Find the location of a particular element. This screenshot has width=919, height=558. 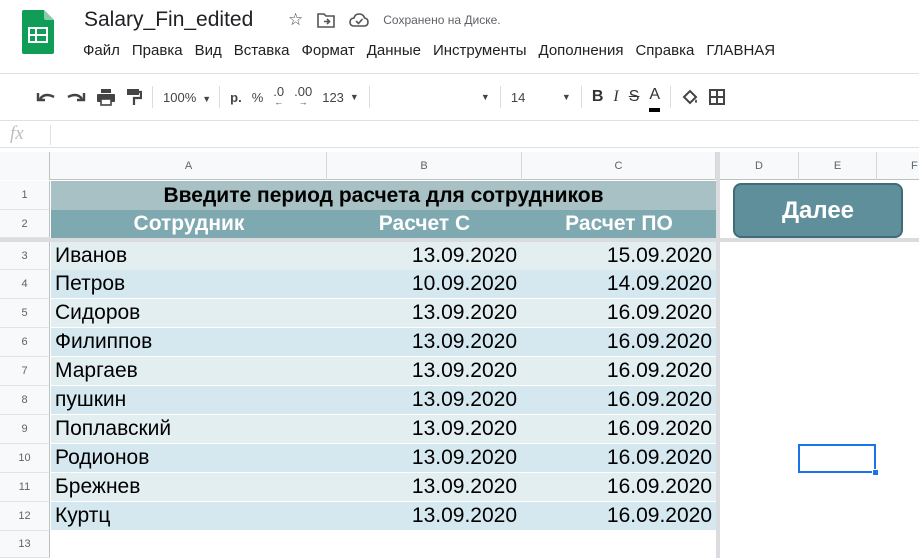

paint-format-icon is located at coordinates (134, 97).